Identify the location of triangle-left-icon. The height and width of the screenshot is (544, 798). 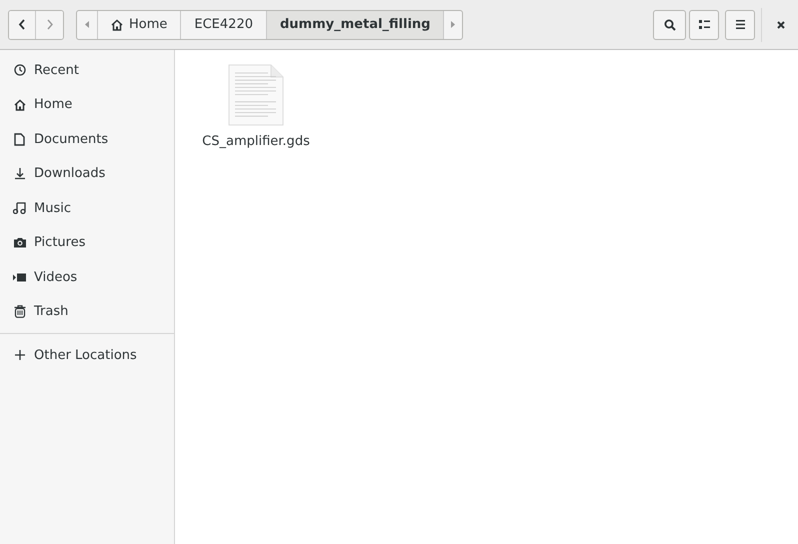
(87, 24).